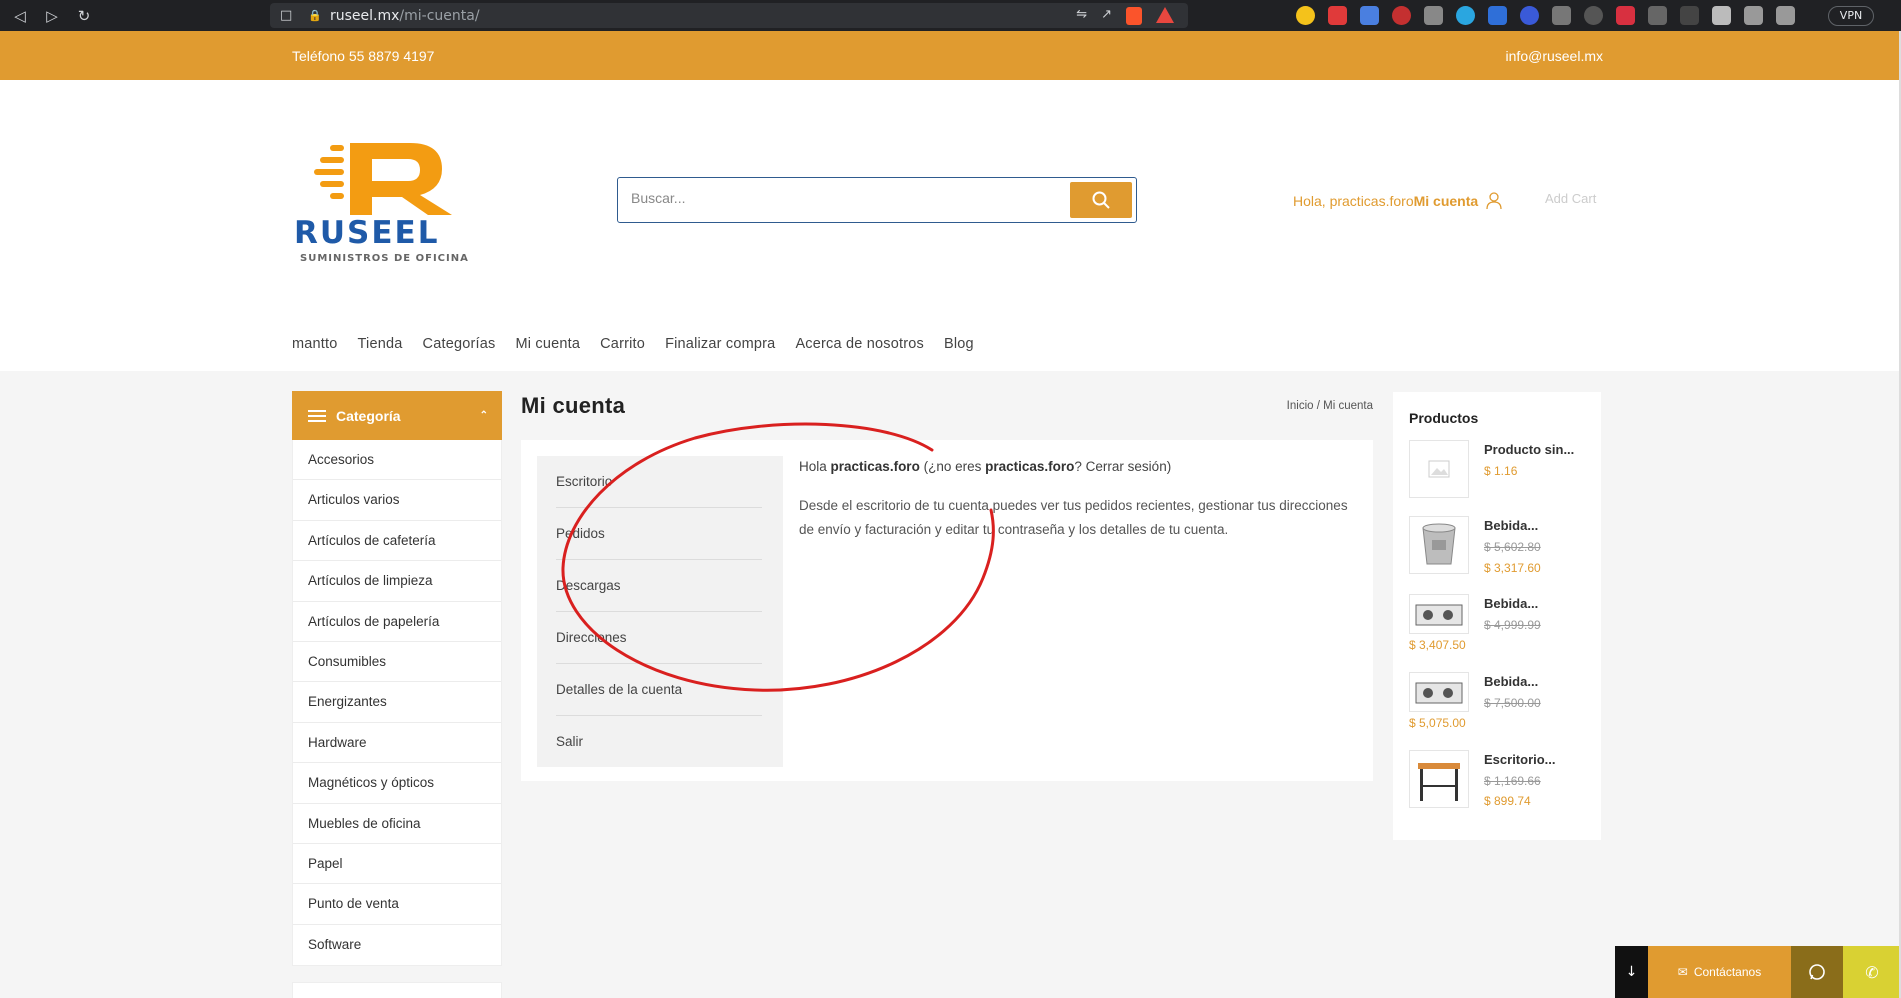  I want to click on contact-button: ✉ Contáctanos, so click(1719, 972).